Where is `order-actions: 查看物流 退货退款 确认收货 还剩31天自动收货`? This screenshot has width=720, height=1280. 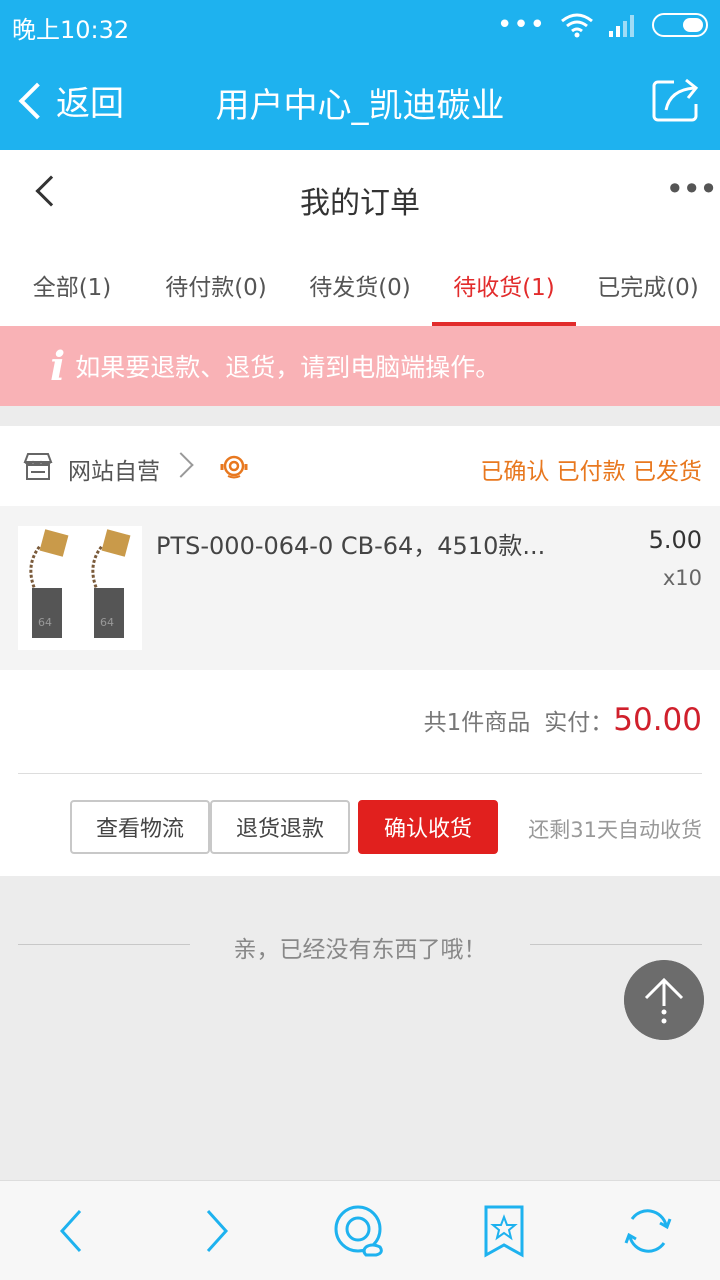 order-actions: 查看物流 退货退款 确认收货 还剩31天自动收货 is located at coordinates (360, 827).